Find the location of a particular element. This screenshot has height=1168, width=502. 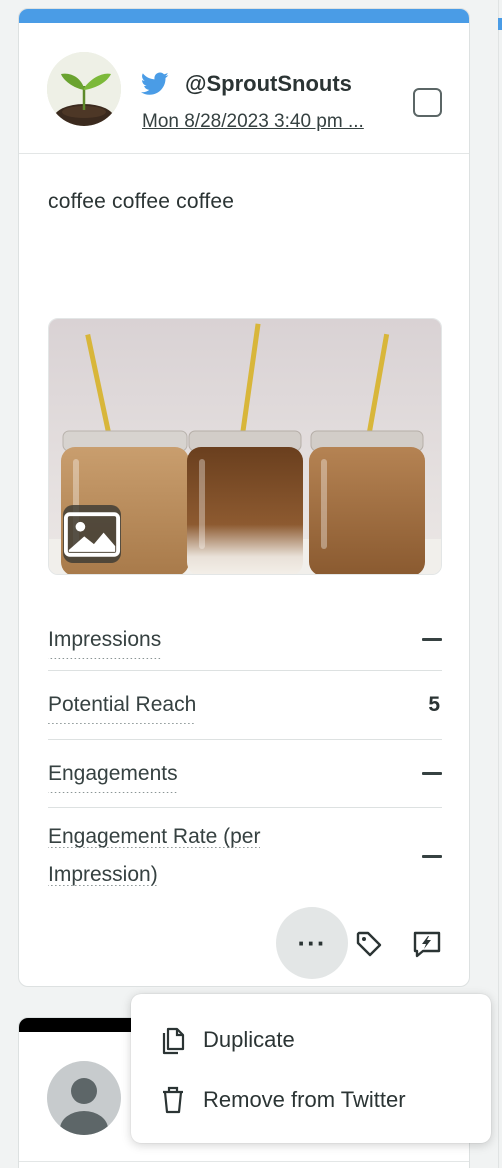

metric-label: Engagement Rate (per Impression) is located at coordinates (154, 855).